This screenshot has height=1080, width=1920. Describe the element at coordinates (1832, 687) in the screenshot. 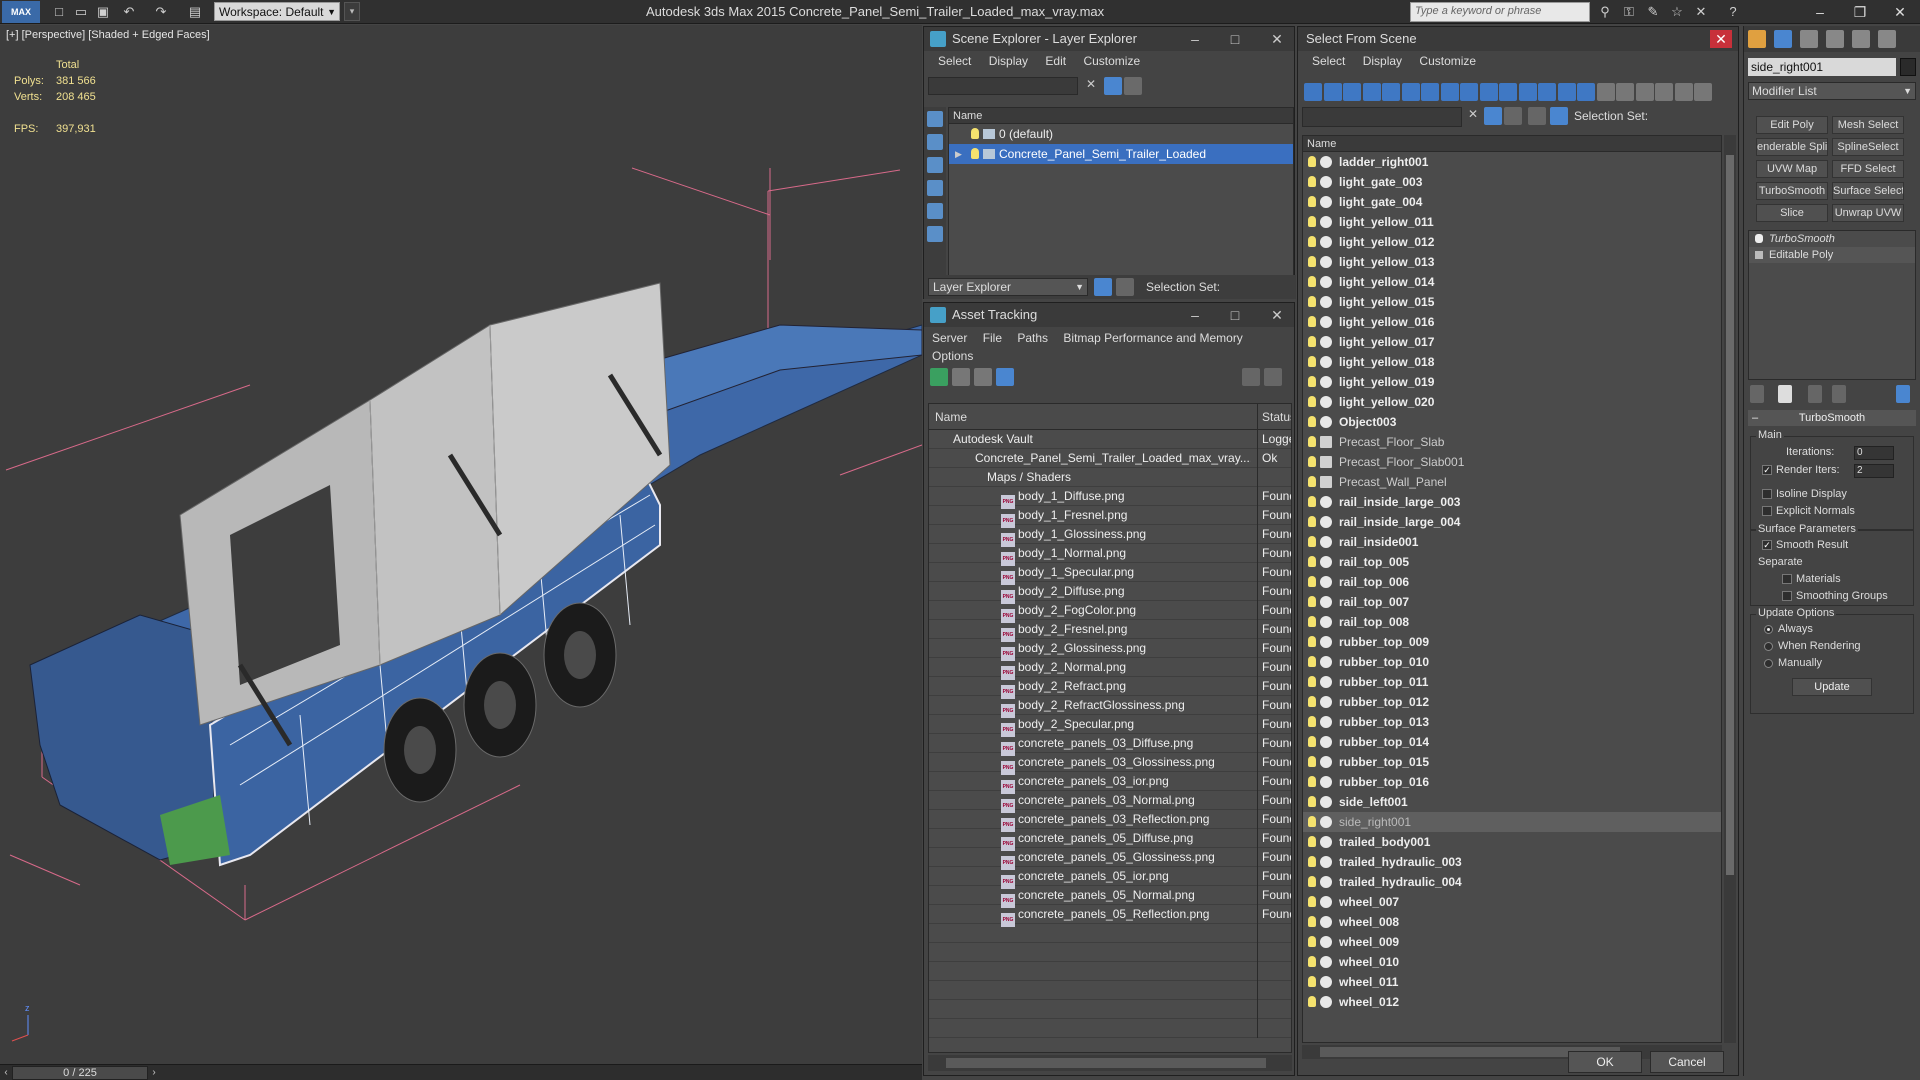

I see `update-button: Update` at that location.